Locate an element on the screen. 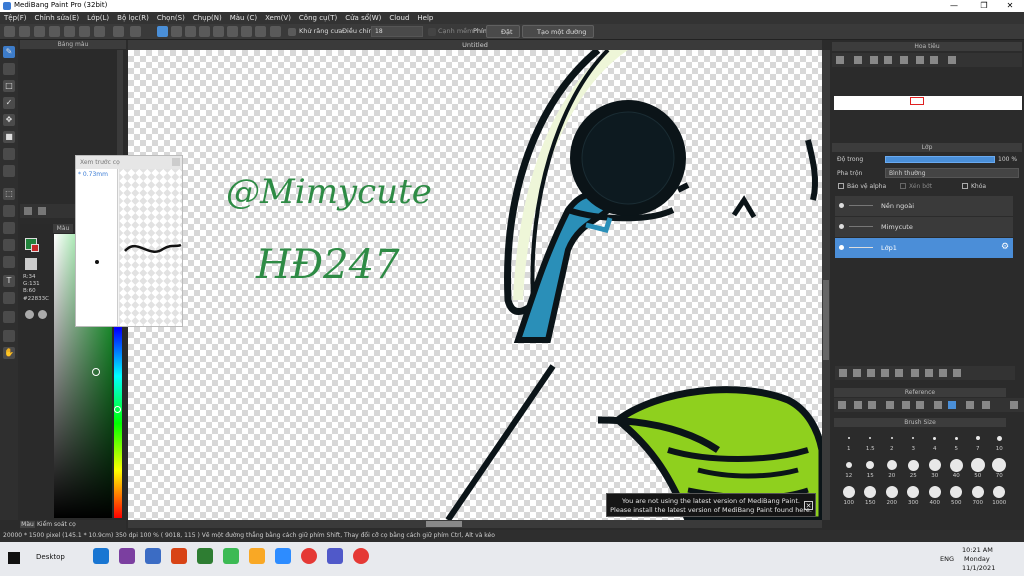  menu-filter: Bộ lọc(R) is located at coordinates (133, 18).